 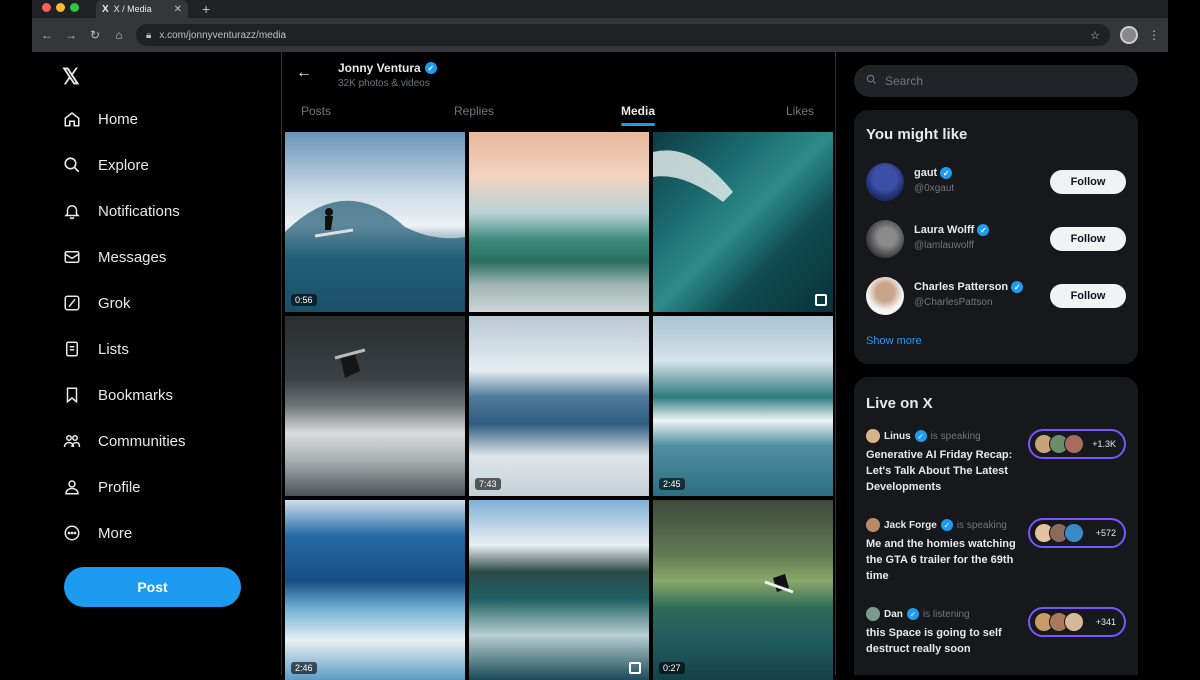 I want to click on profile-tabs: Posts Replies Media Likes, so click(x=558, y=113).